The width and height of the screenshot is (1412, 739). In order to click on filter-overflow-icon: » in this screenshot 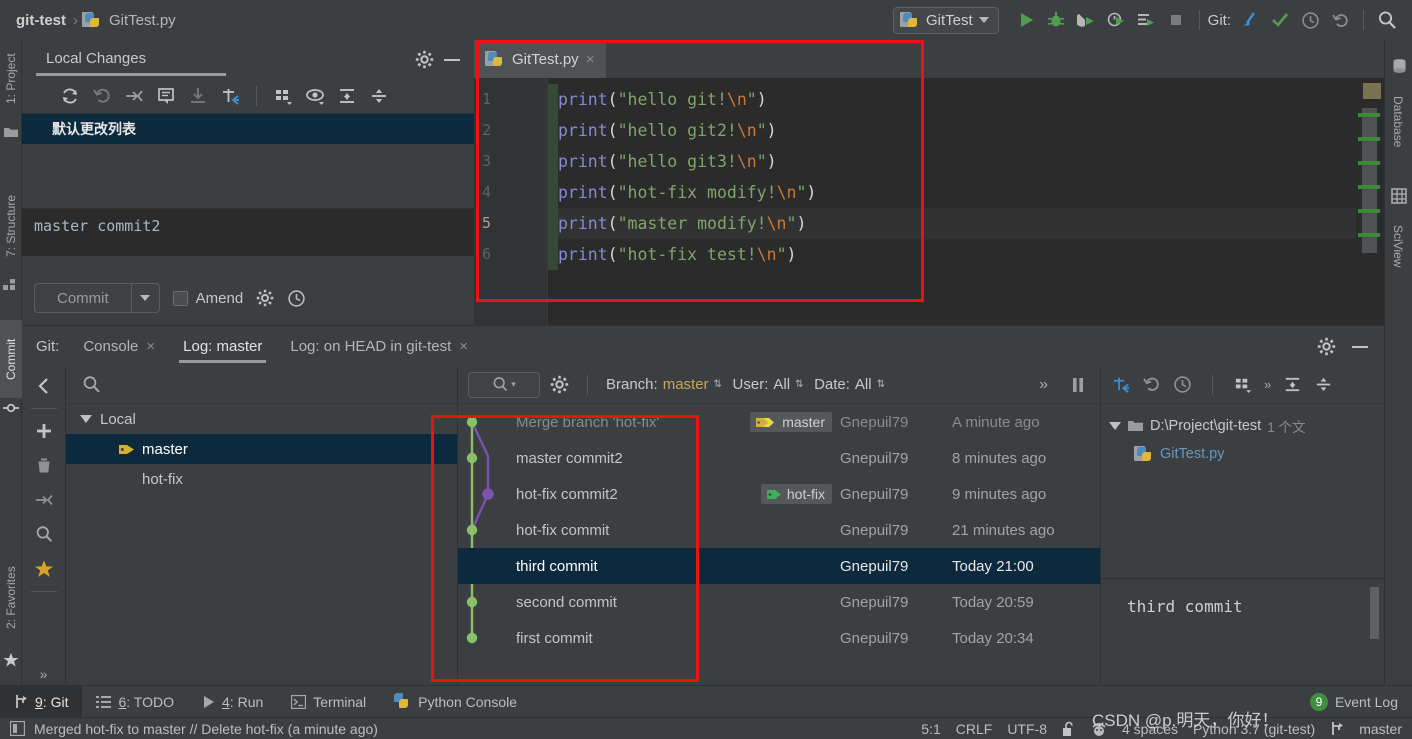, I will do `click(1049, 385)`.